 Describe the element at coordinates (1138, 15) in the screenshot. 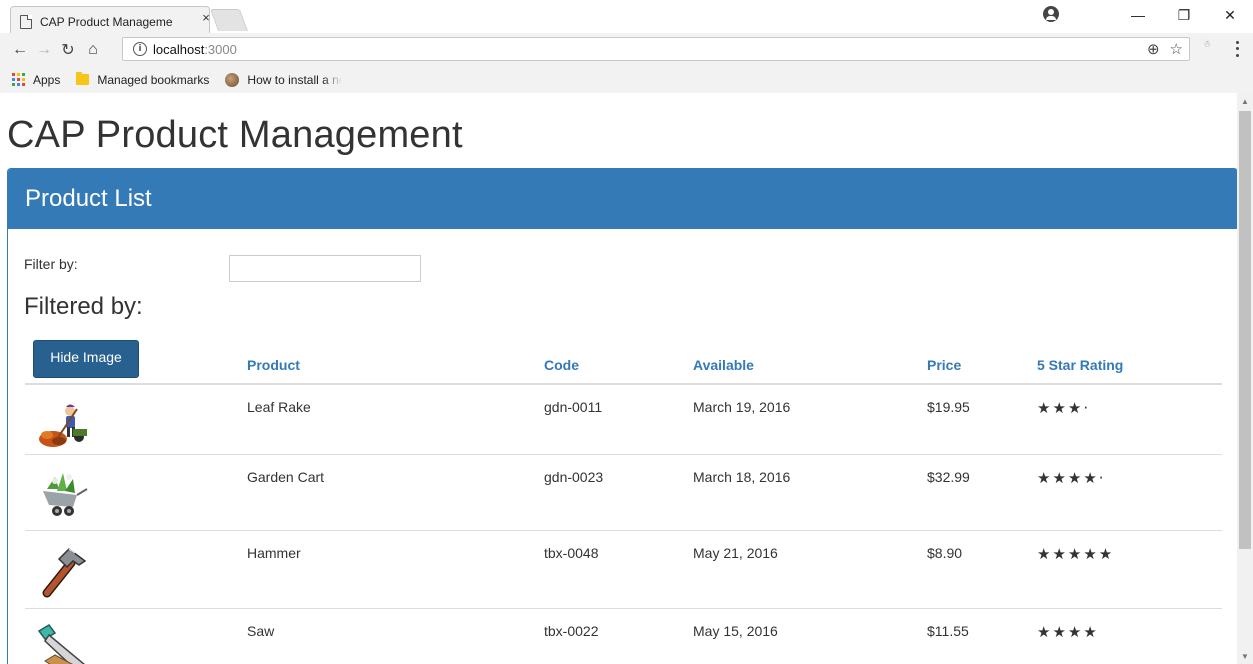

I see `minimize-icon: —` at that location.